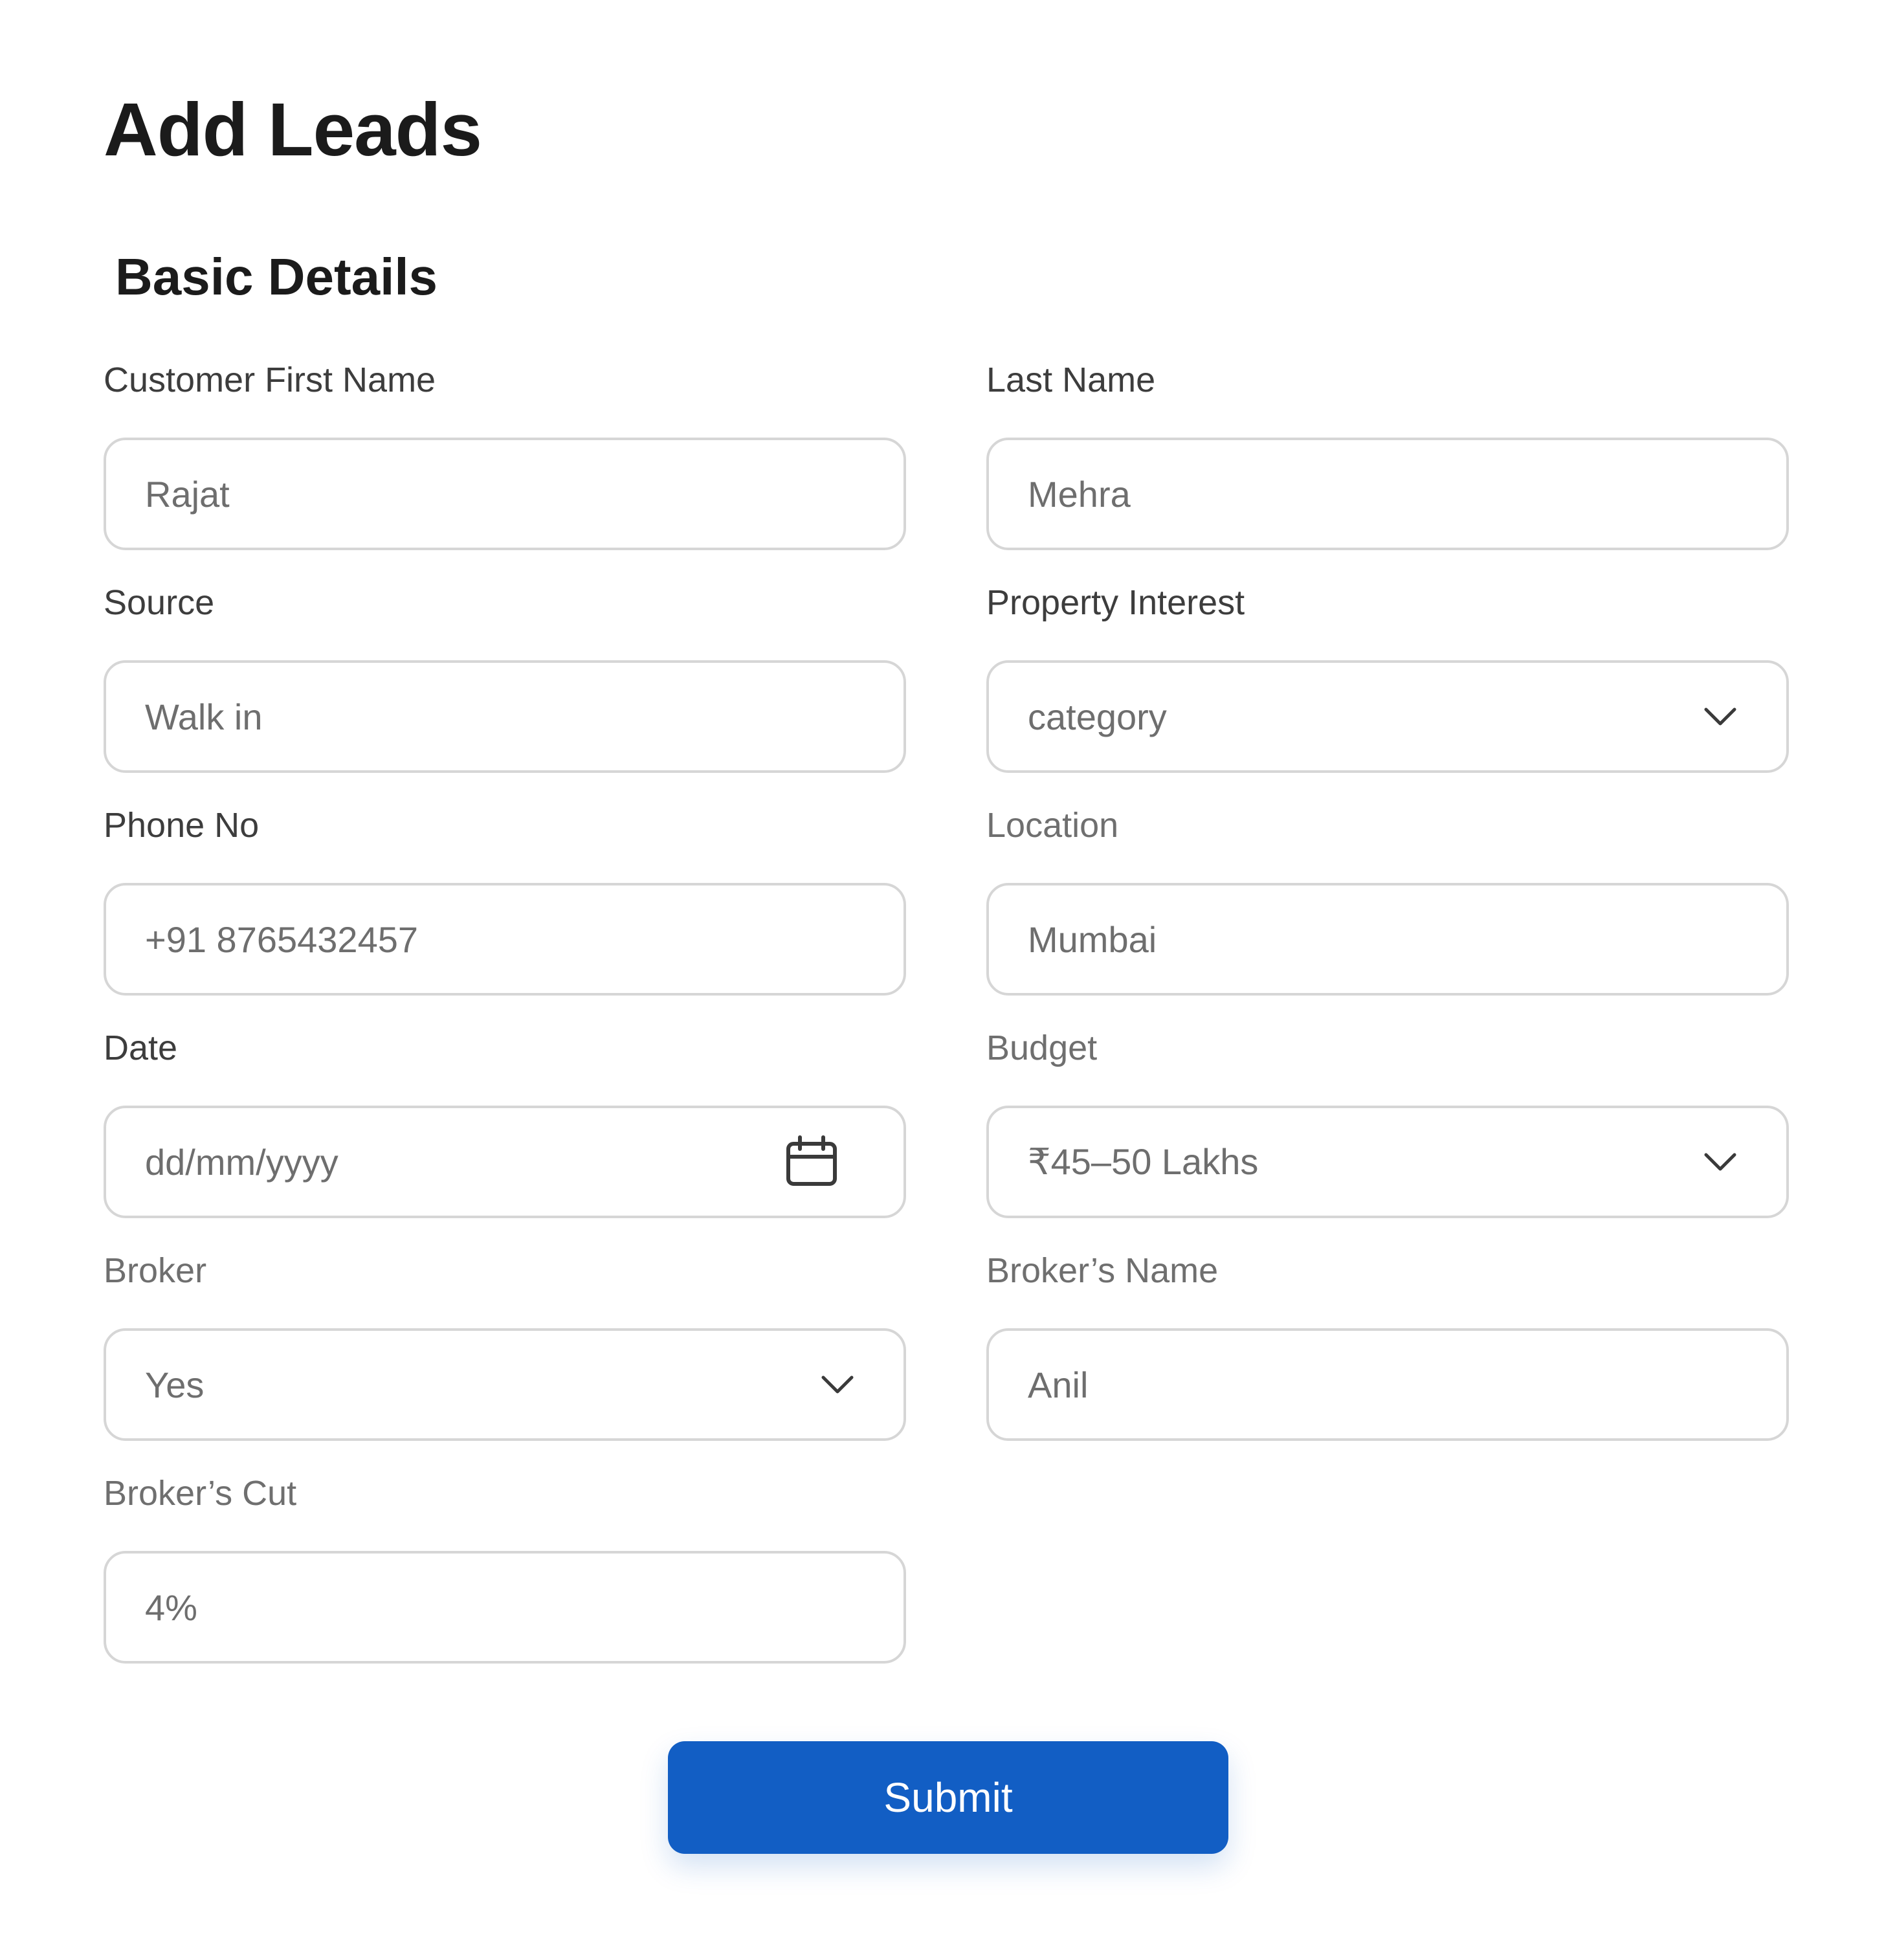  I want to click on date-label: Date, so click(141, 1048).